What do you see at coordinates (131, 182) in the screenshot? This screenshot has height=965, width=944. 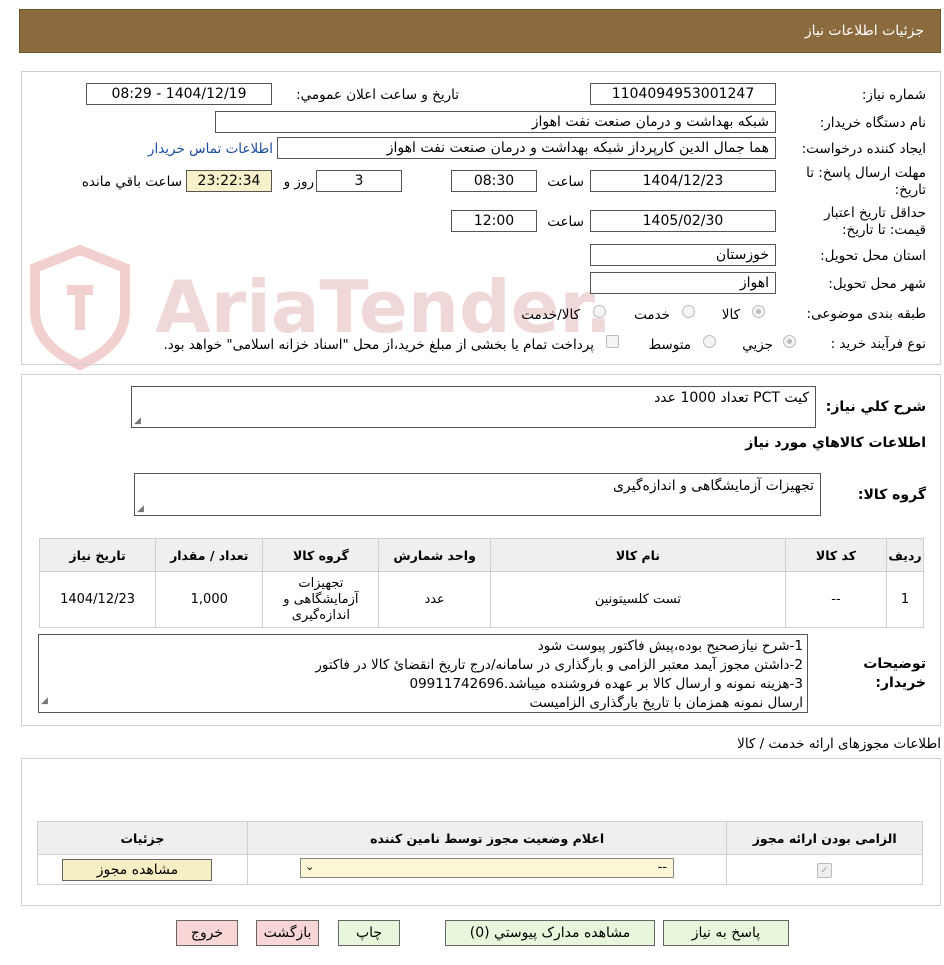 I see `remaining-label: ساعت باقي مانده` at bounding box center [131, 182].